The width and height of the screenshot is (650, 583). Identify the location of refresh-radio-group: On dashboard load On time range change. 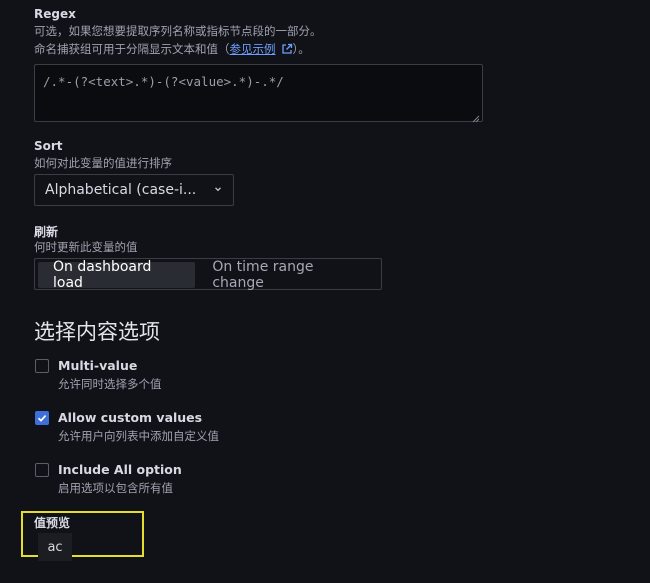
(208, 274).